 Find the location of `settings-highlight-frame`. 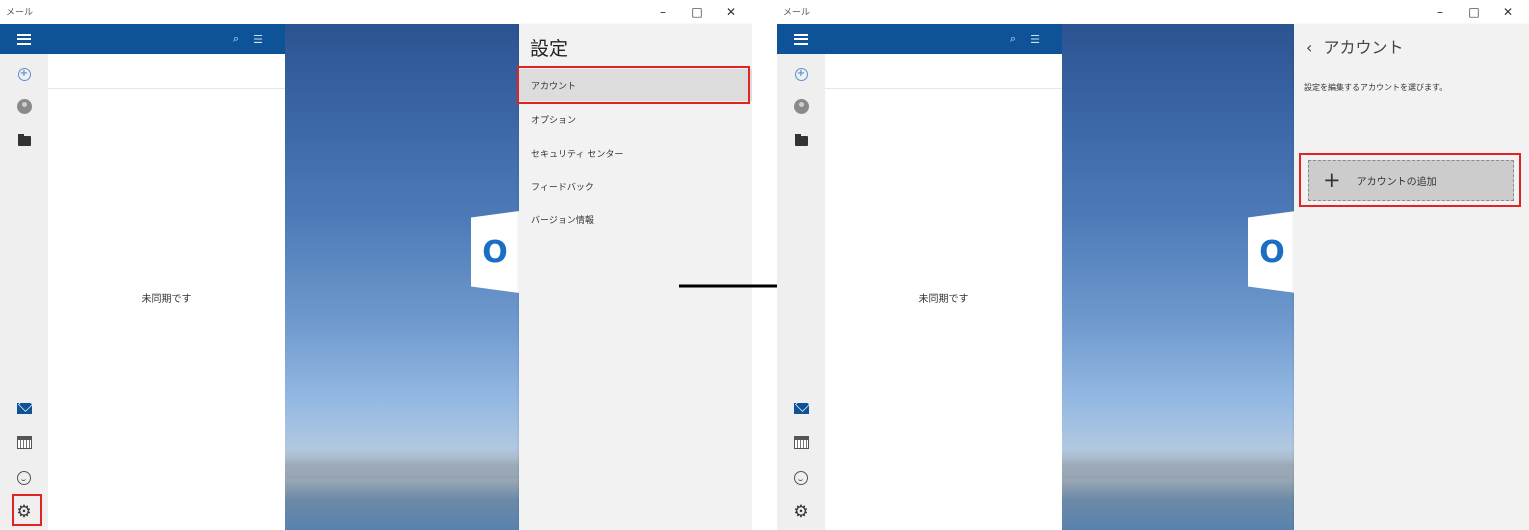

settings-highlight-frame is located at coordinates (27, 510).